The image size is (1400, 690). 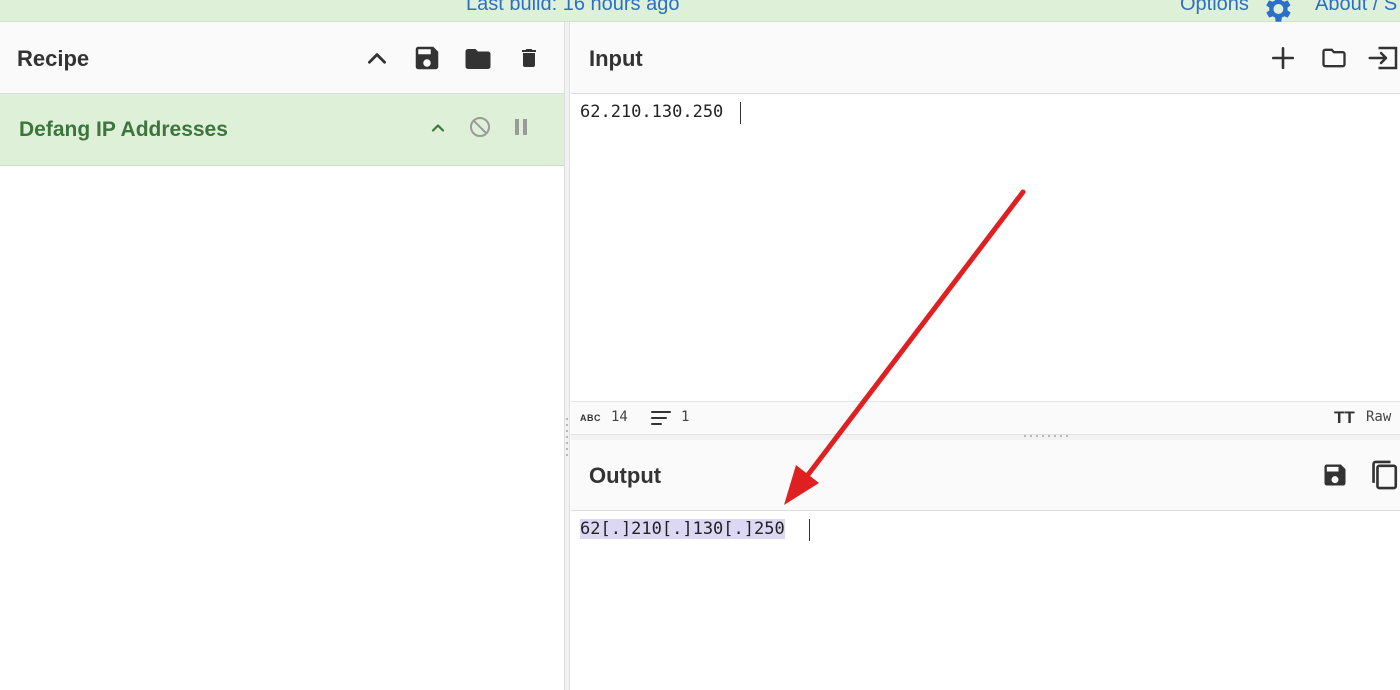 What do you see at coordinates (590, 418) in the screenshot?
I see `abc-icon: ABC` at bounding box center [590, 418].